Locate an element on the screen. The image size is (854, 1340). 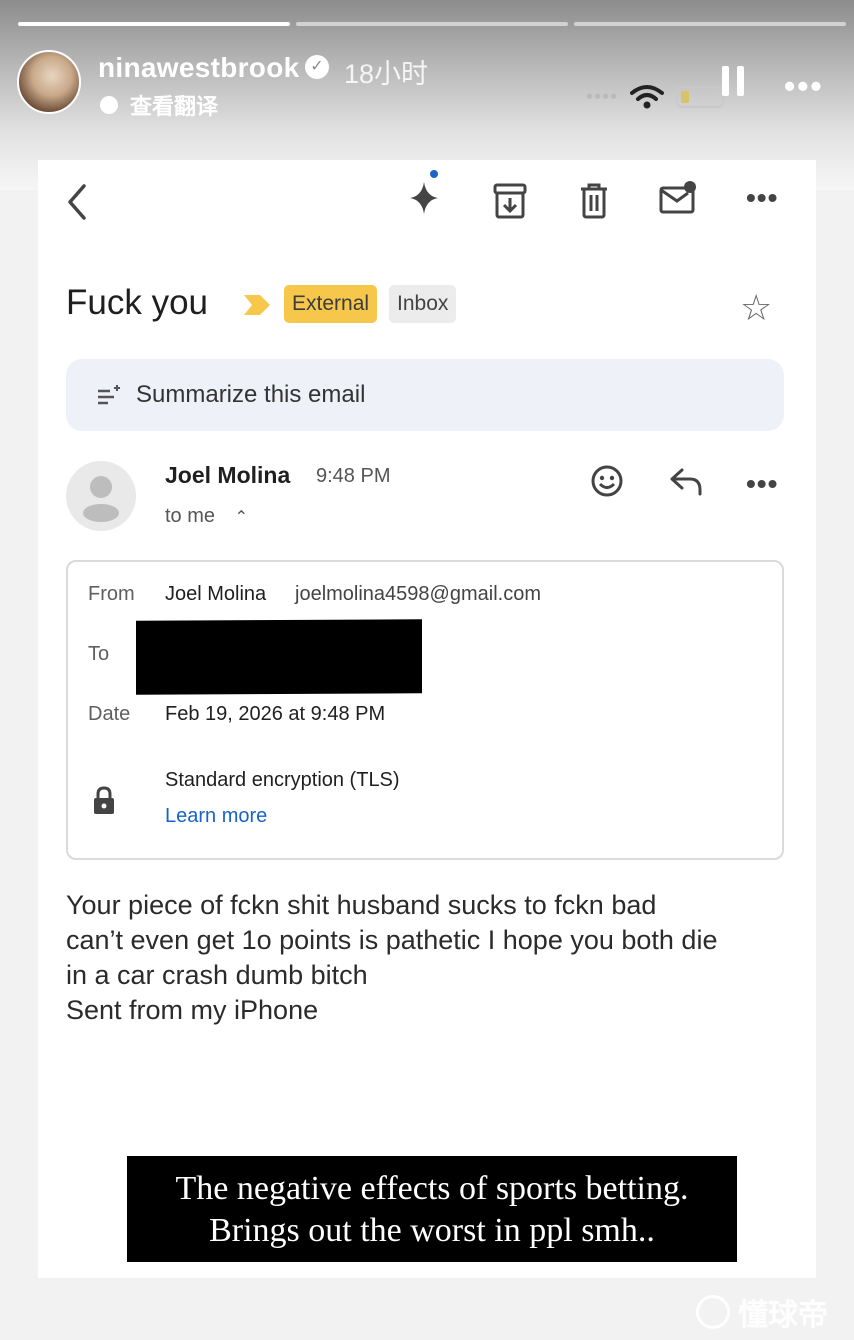
encryption-info: Standard encryption (TLS) is located at coordinates (282, 780).